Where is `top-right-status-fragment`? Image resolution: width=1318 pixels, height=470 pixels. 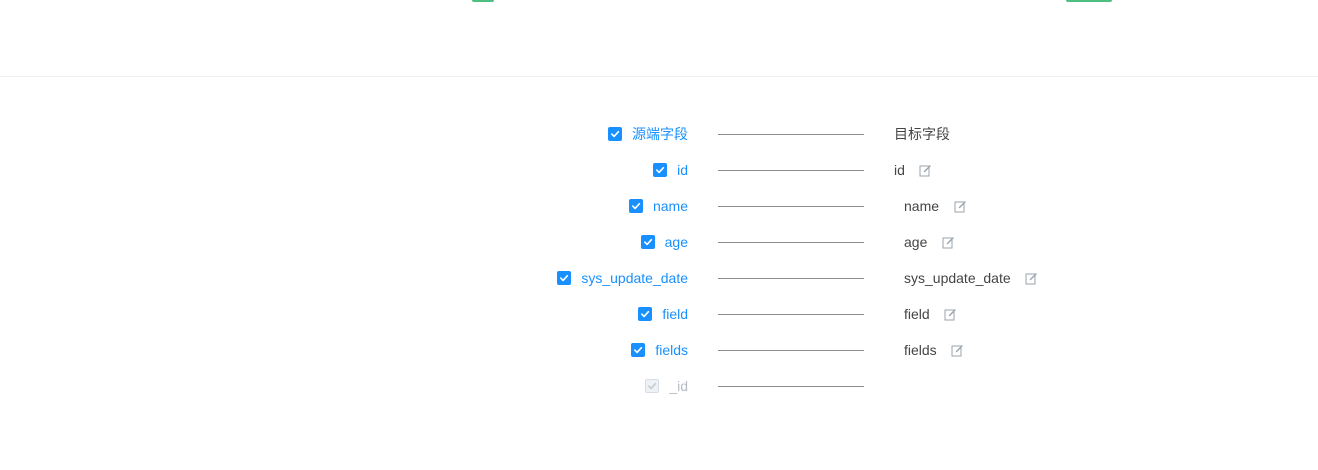
top-right-status-fragment is located at coordinates (1089, 1).